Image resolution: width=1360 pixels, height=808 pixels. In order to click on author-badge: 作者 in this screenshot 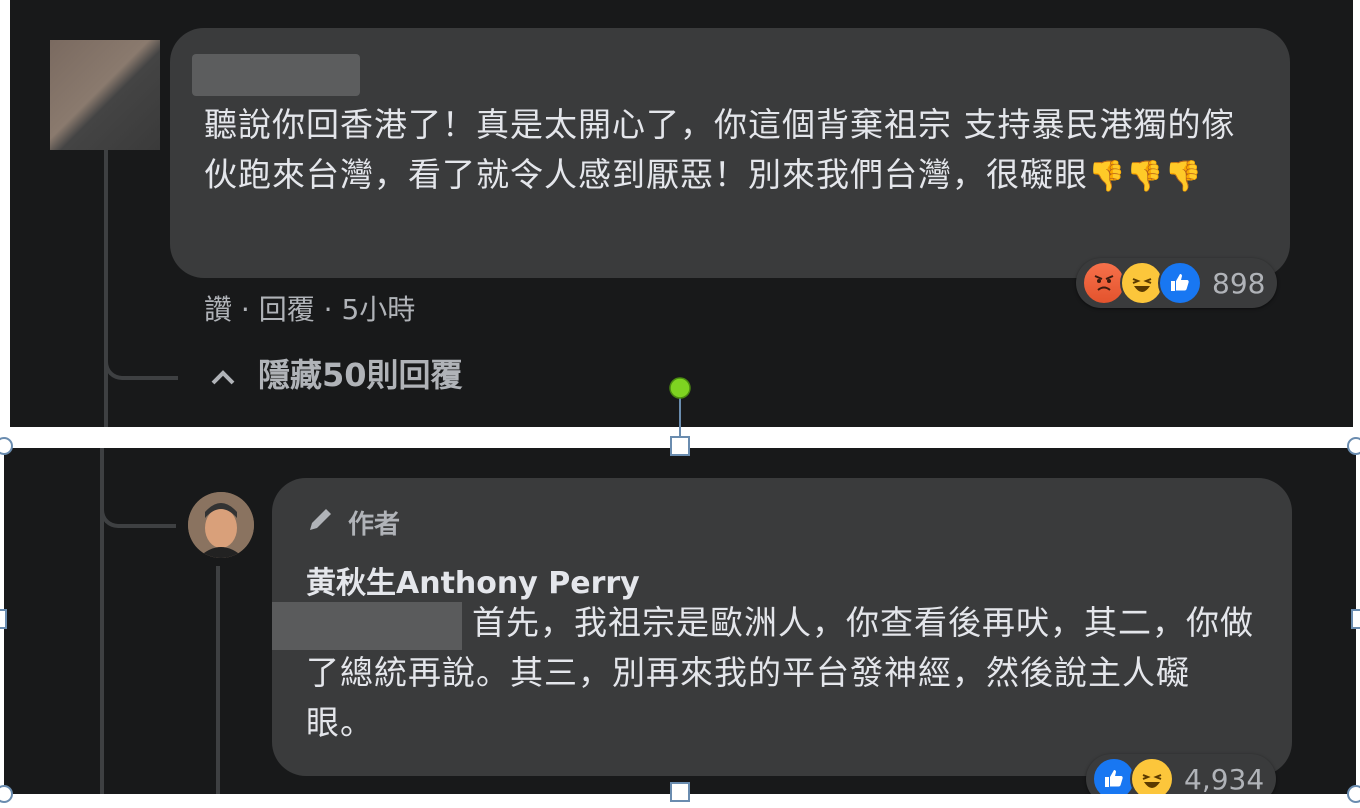, I will do `click(353, 522)`.